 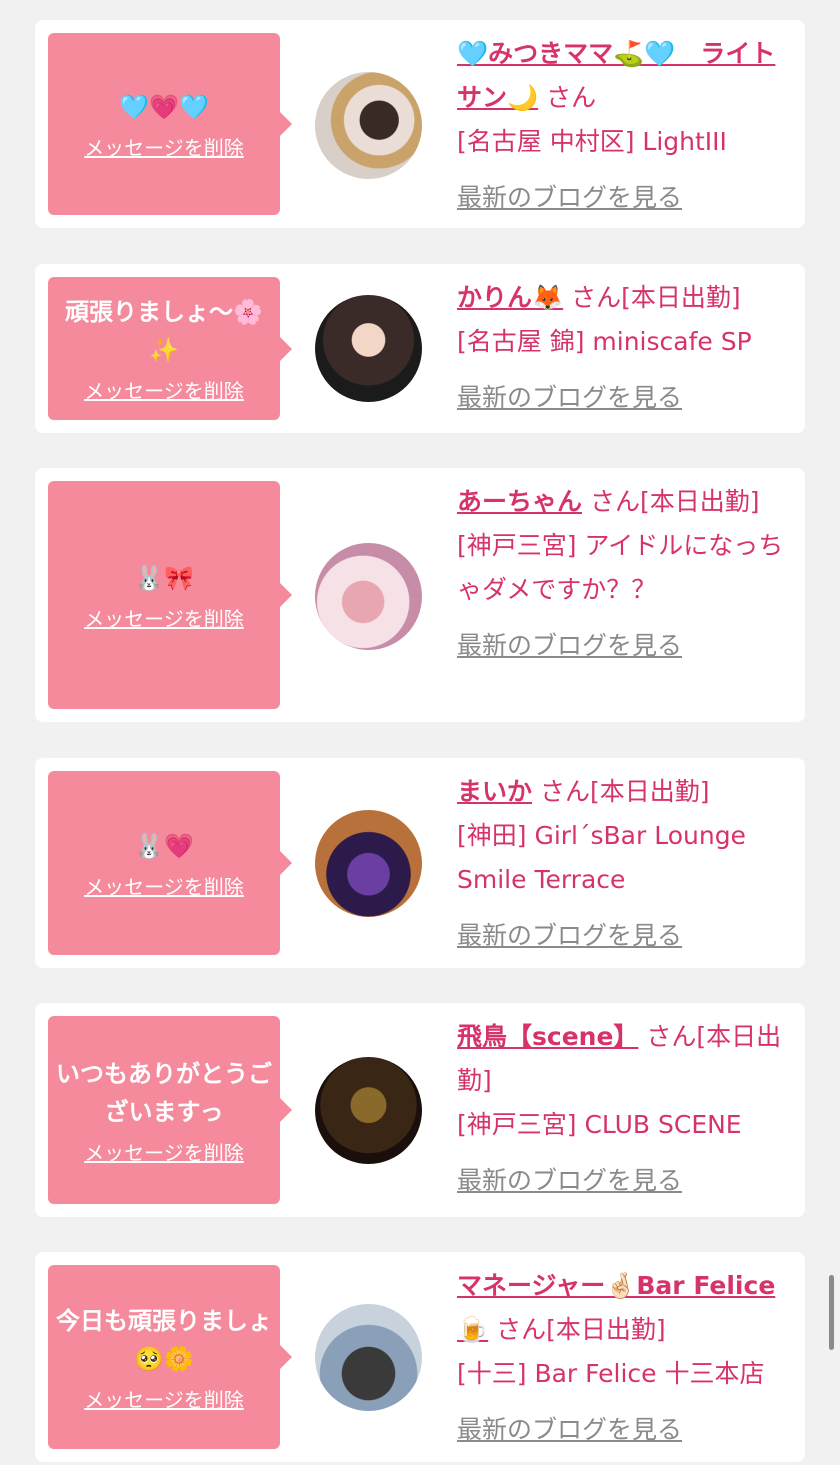 What do you see at coordinates (510, 297) in the screenshot?
I see `user-name-link: かりん🦊` at bounding box center [510, 297].